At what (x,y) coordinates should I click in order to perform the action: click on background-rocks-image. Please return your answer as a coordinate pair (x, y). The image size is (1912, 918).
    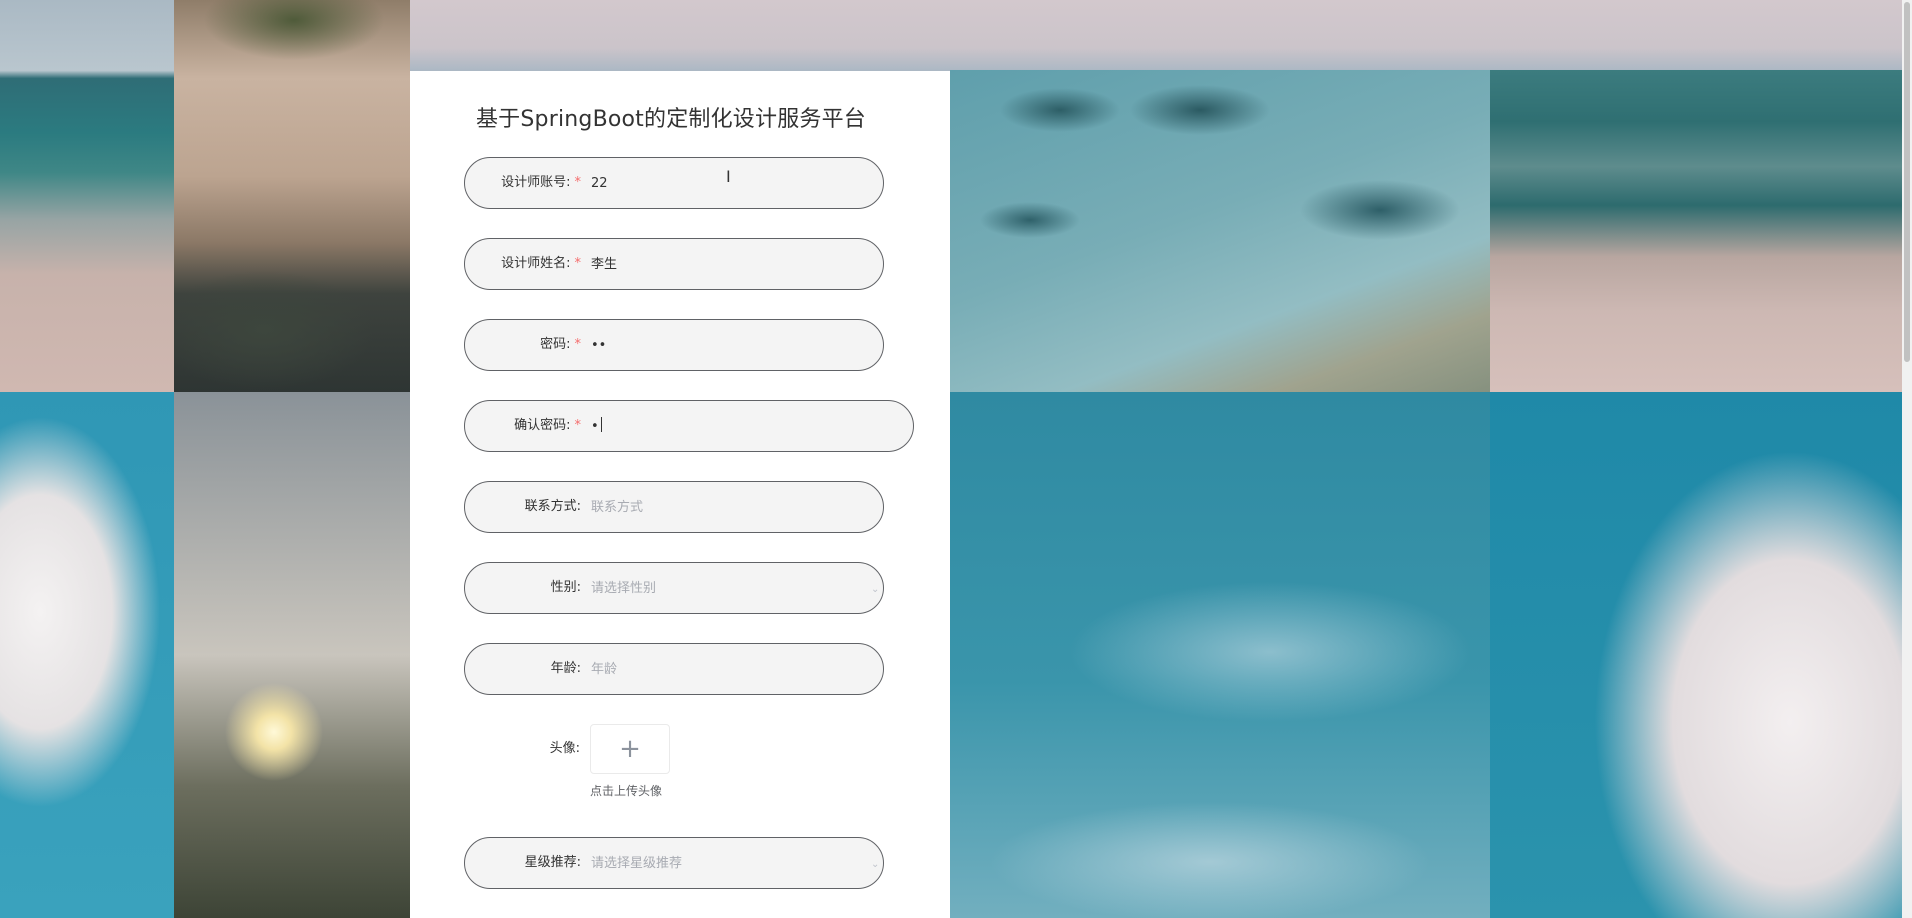
    Looking at the image, I should click on (1220, 231).